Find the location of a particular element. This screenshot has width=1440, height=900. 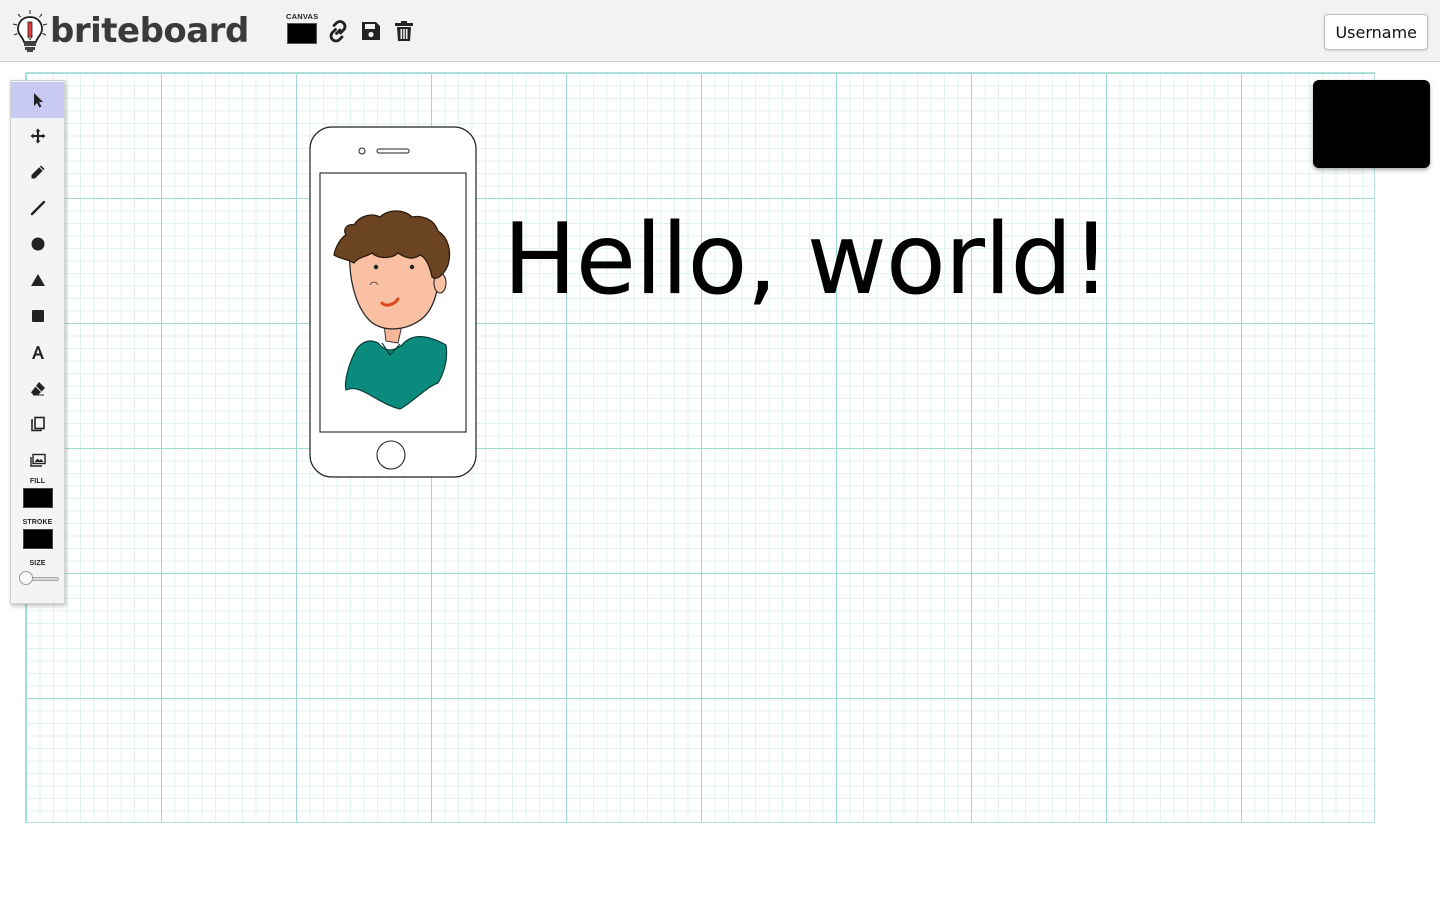

app-name: briteboard is located at coordinates (149, 31).